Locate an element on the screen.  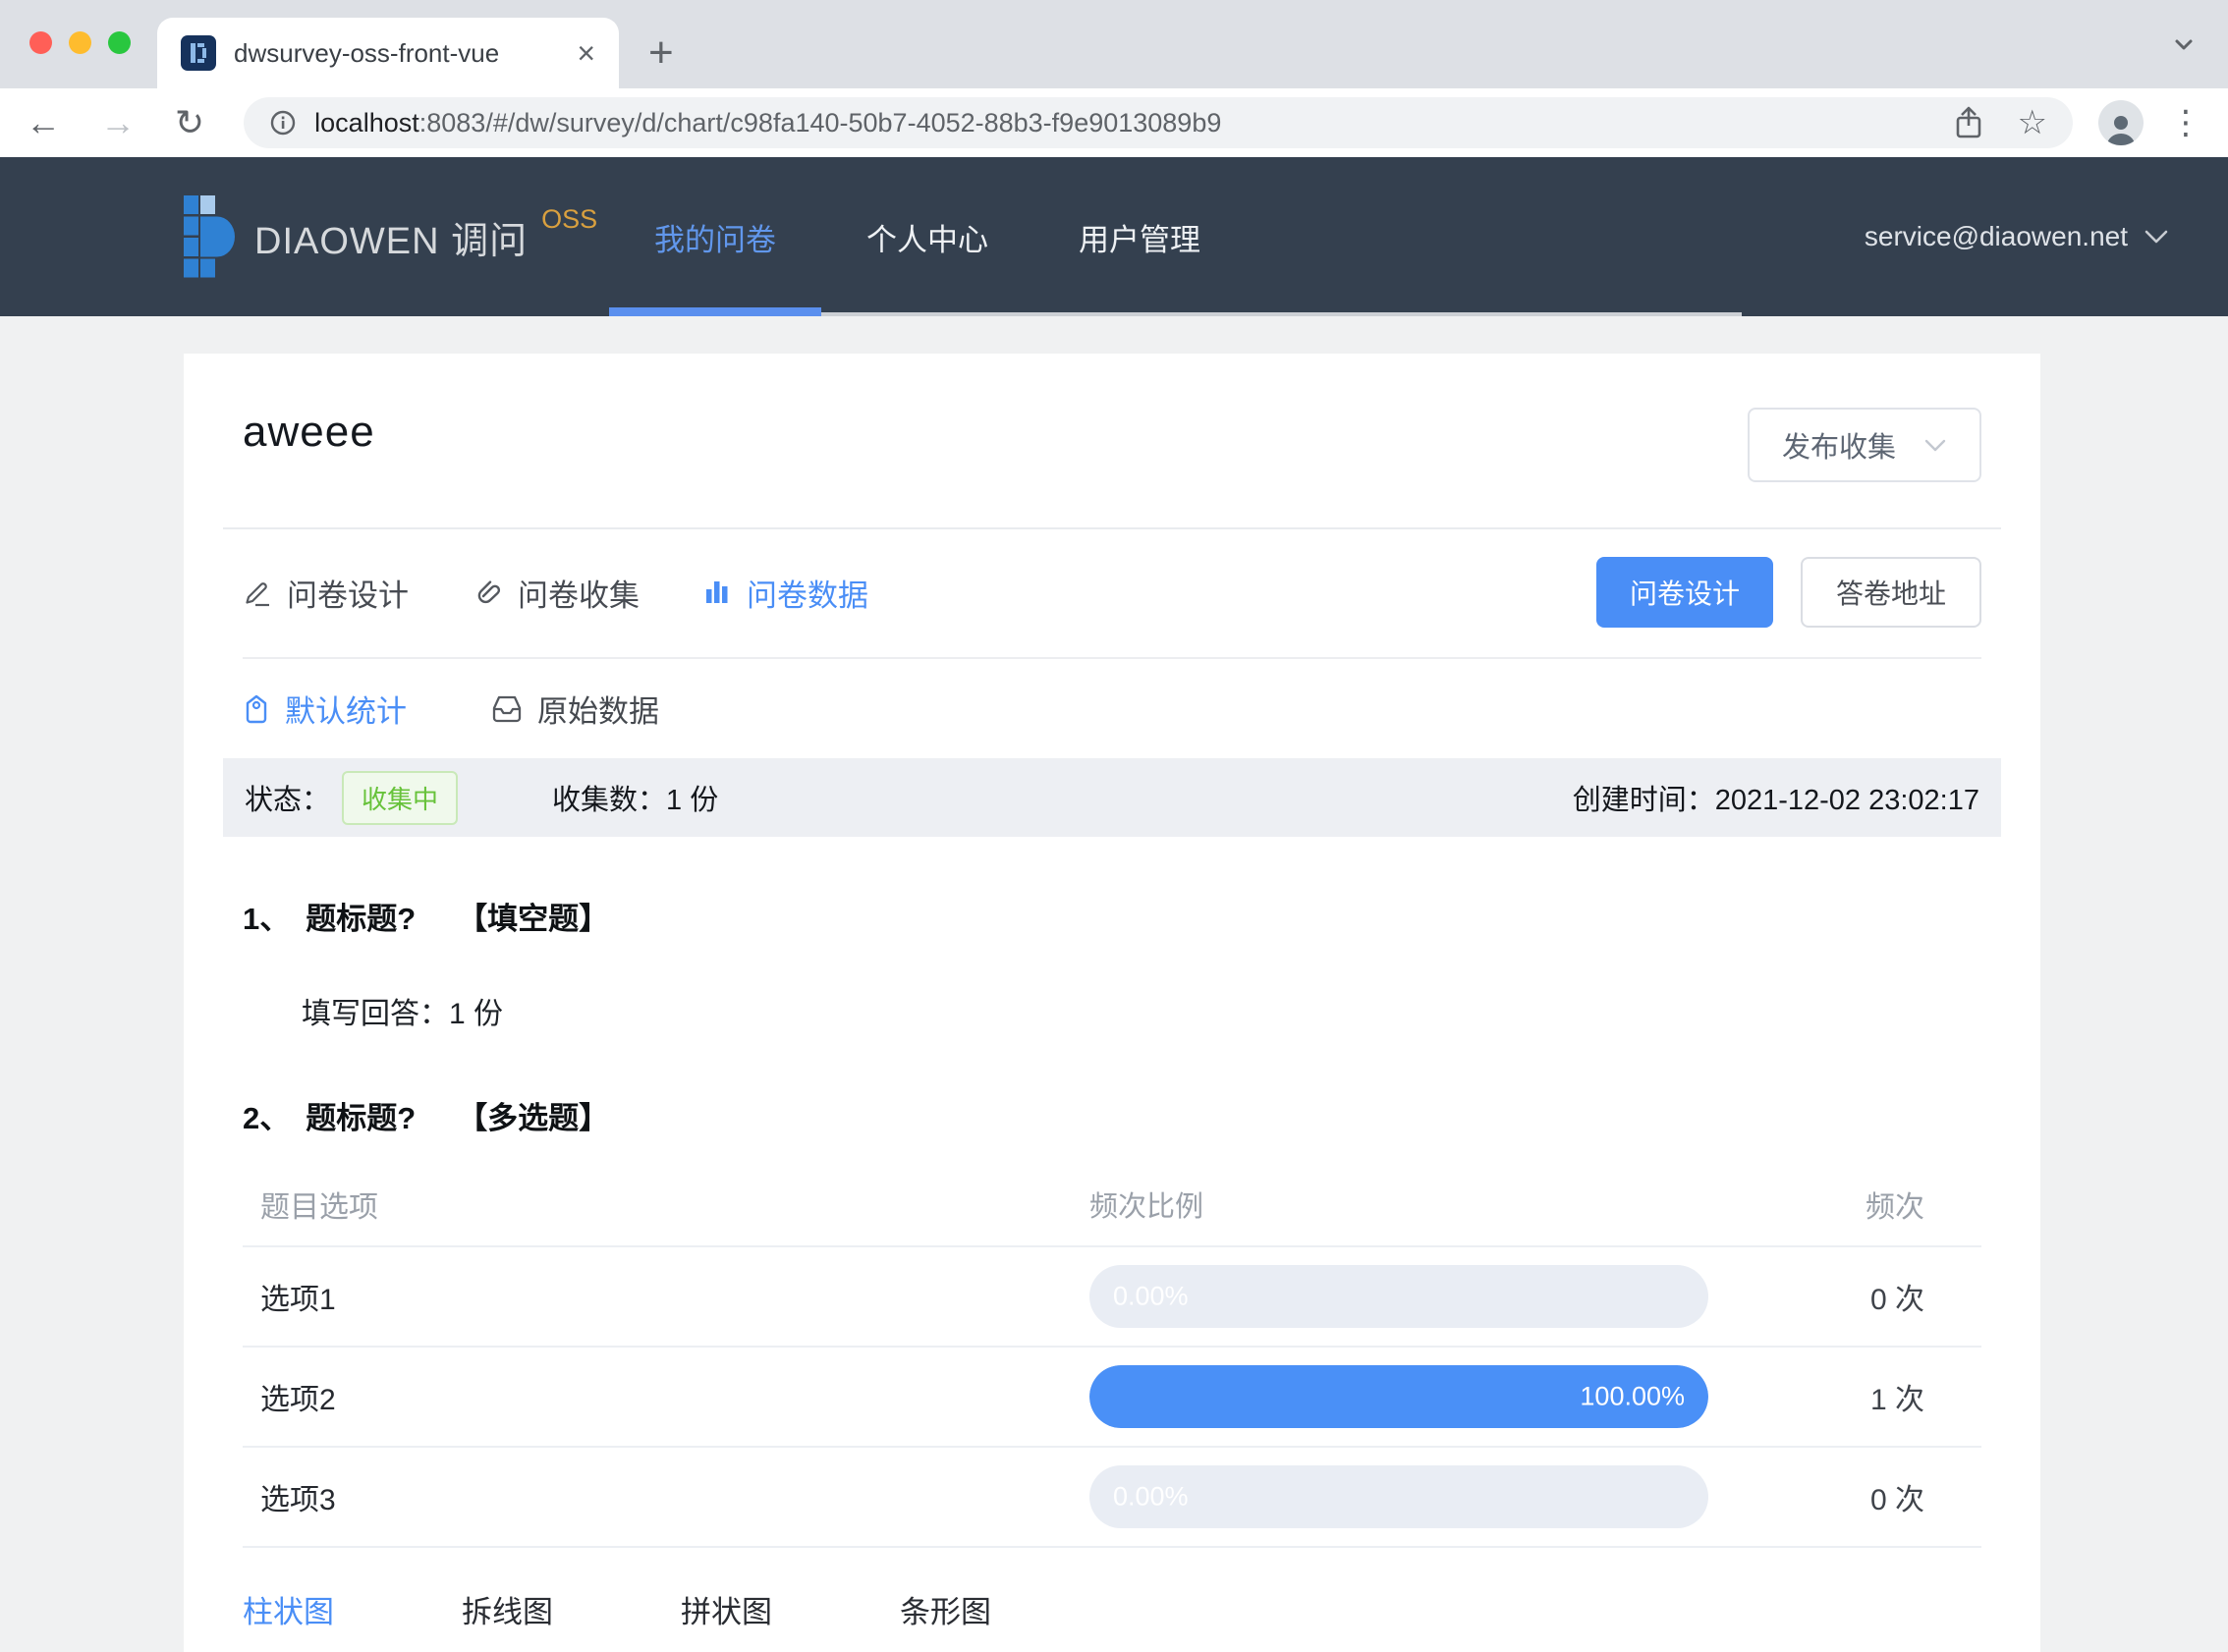
window-zoom-button is located at coordinates (119, 42).